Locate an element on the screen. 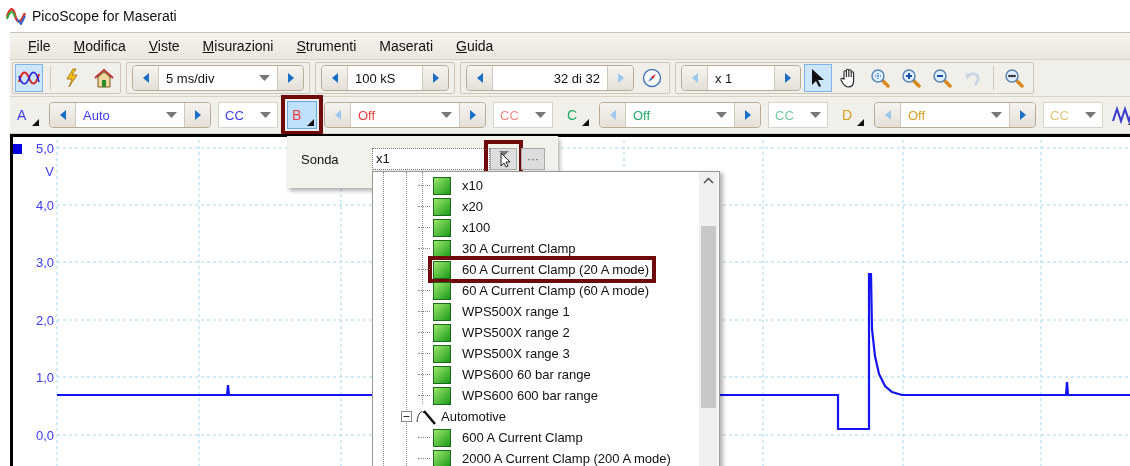 Image resolution: width=1130 pixels, height=466 pixels. axis-label: 2,0 is located at coordinates (44, 320).